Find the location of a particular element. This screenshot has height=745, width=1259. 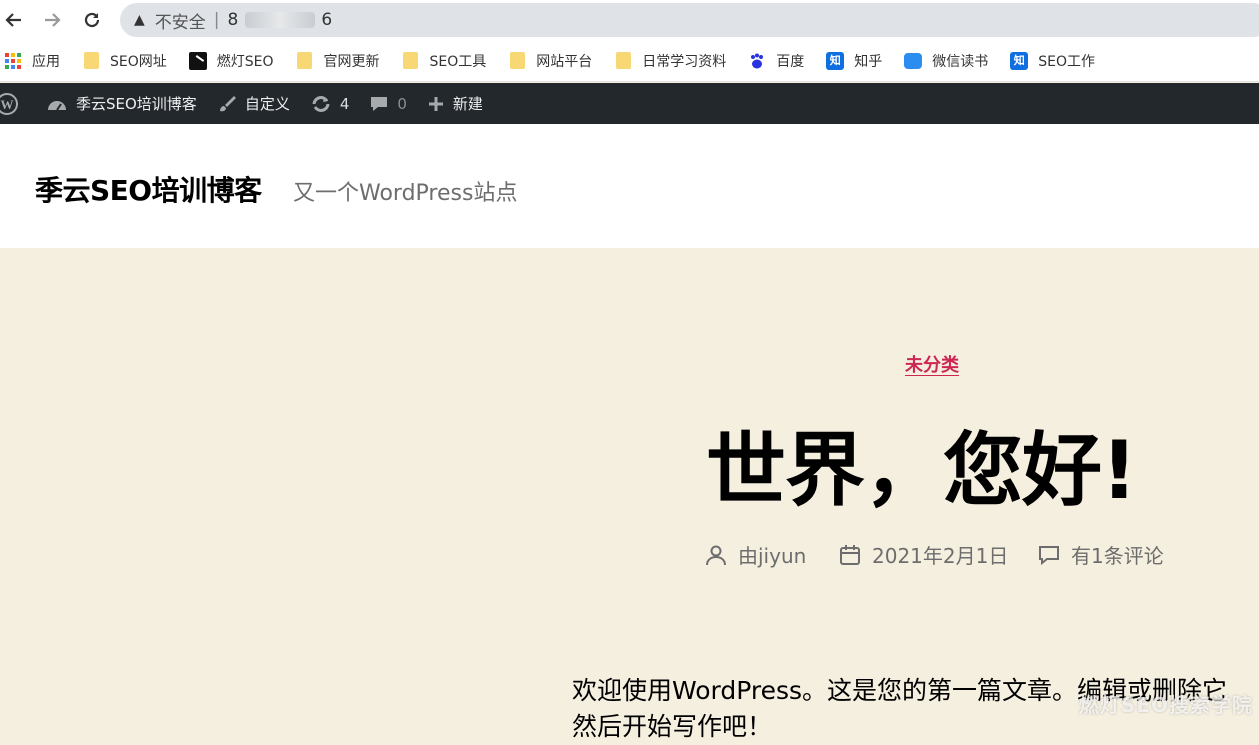

bookmark-label: 应用 is located at coordinates (46, 61).